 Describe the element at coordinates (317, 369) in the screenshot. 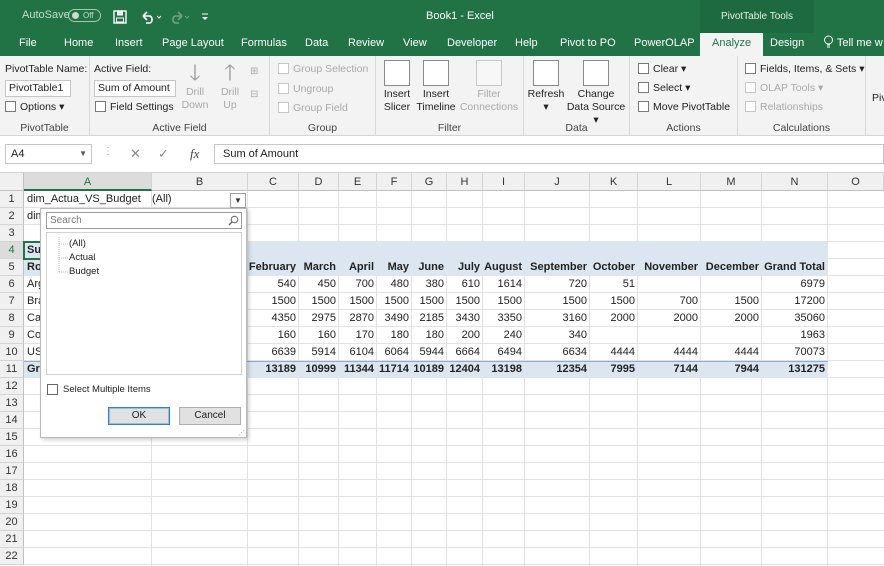

I see `grand-total-value: 10999` at that location.